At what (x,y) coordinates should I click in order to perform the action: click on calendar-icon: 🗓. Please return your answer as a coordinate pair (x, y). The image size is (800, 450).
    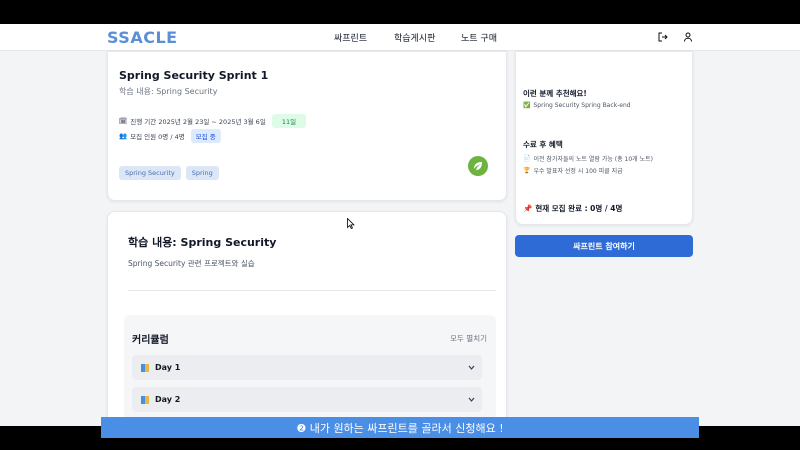
    Looking at the image, I should click on (123, 121).